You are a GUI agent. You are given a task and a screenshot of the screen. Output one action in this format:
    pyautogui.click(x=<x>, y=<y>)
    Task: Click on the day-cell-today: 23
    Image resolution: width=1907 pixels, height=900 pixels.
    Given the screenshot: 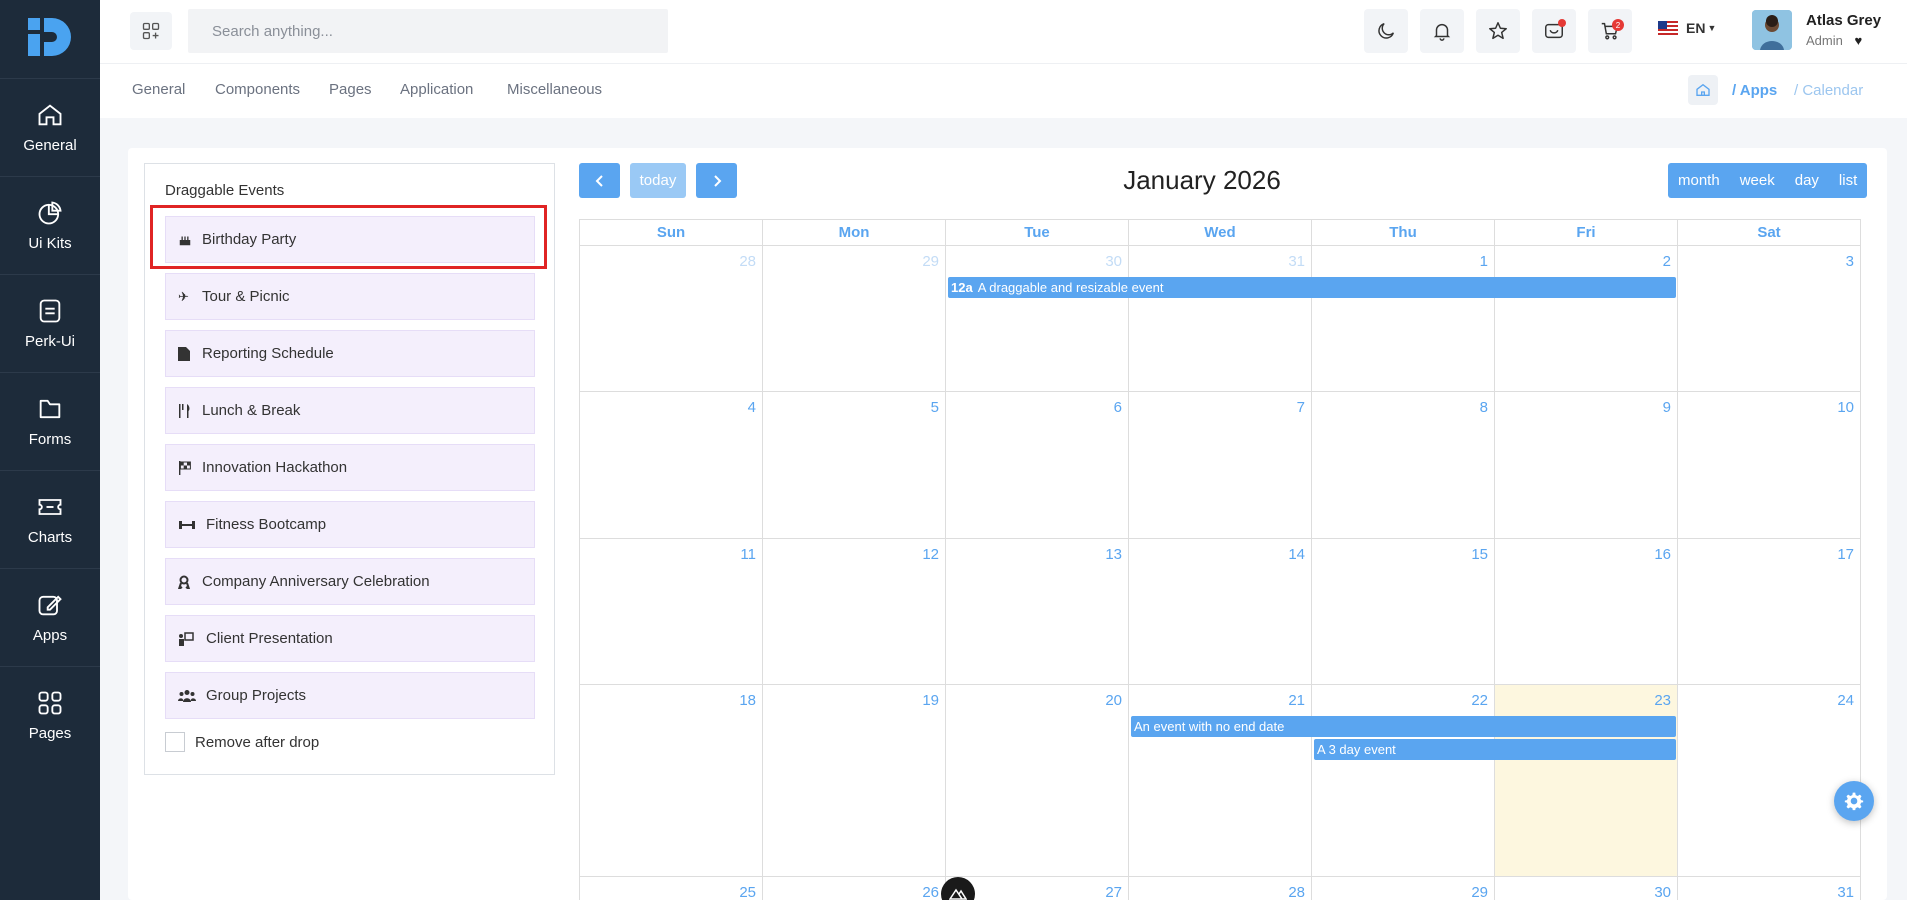 What is the action you would take?
    pyautogui.click(x=1586, y=781)
    